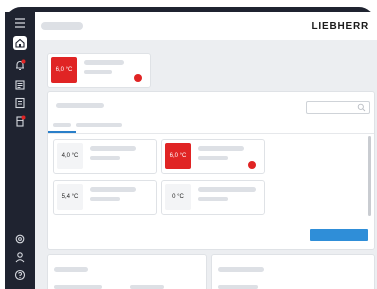  I want to click on list-icon, so click(20, 85).